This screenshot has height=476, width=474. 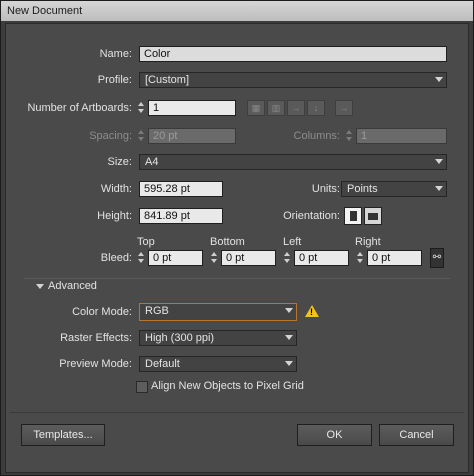 What do you see at coordinates (401, 136) in the screenshot?
I see `columns-field: 1` at bounding box center [401, 136].